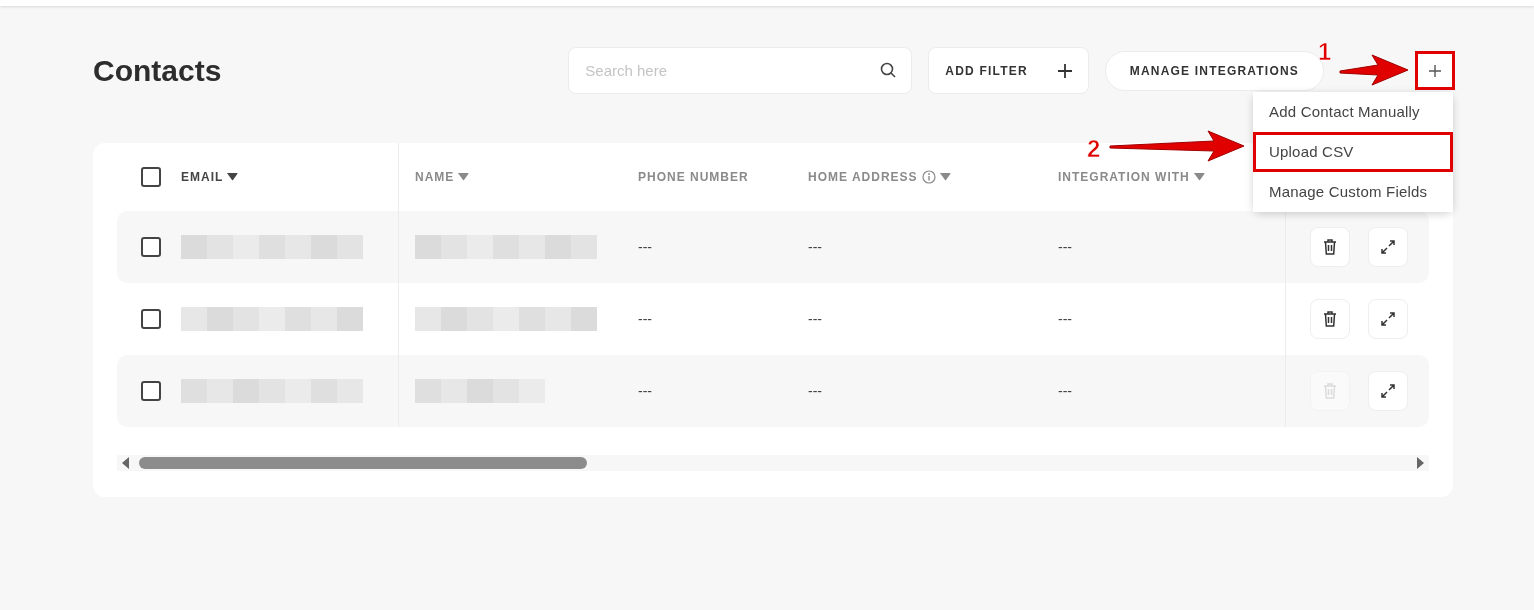 The height and width of the screenshot is (610, 1534). I want to click on scroll-right-icon, so click(1420, 463).